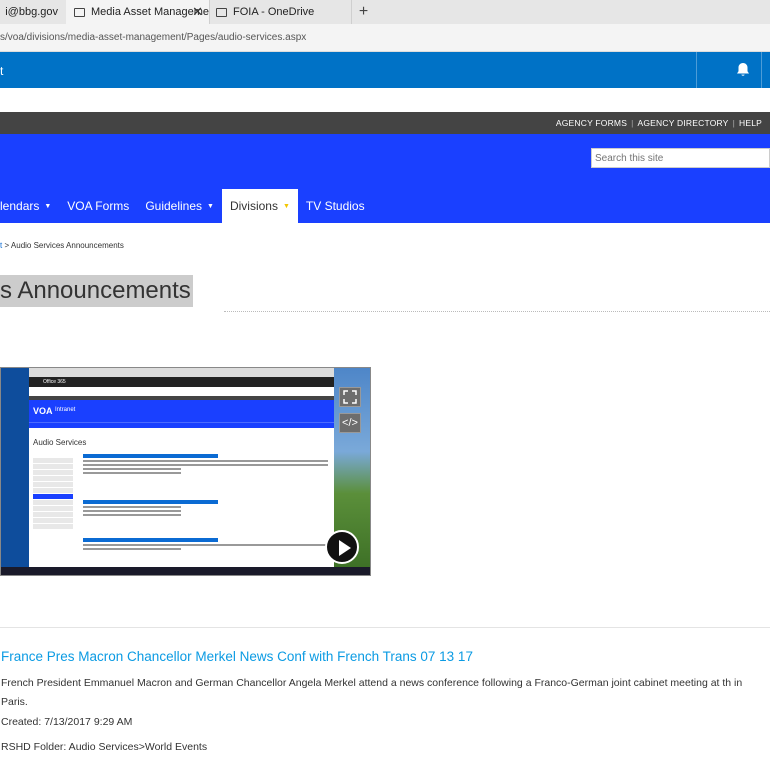 The height and width of the screenshot is (770, 770). What do you see at coordinates (182, 468) in the screenshot?
I see `video-screenshot: Office 365 VOA Intranet Audio Services` at bounding box center [182, 468].